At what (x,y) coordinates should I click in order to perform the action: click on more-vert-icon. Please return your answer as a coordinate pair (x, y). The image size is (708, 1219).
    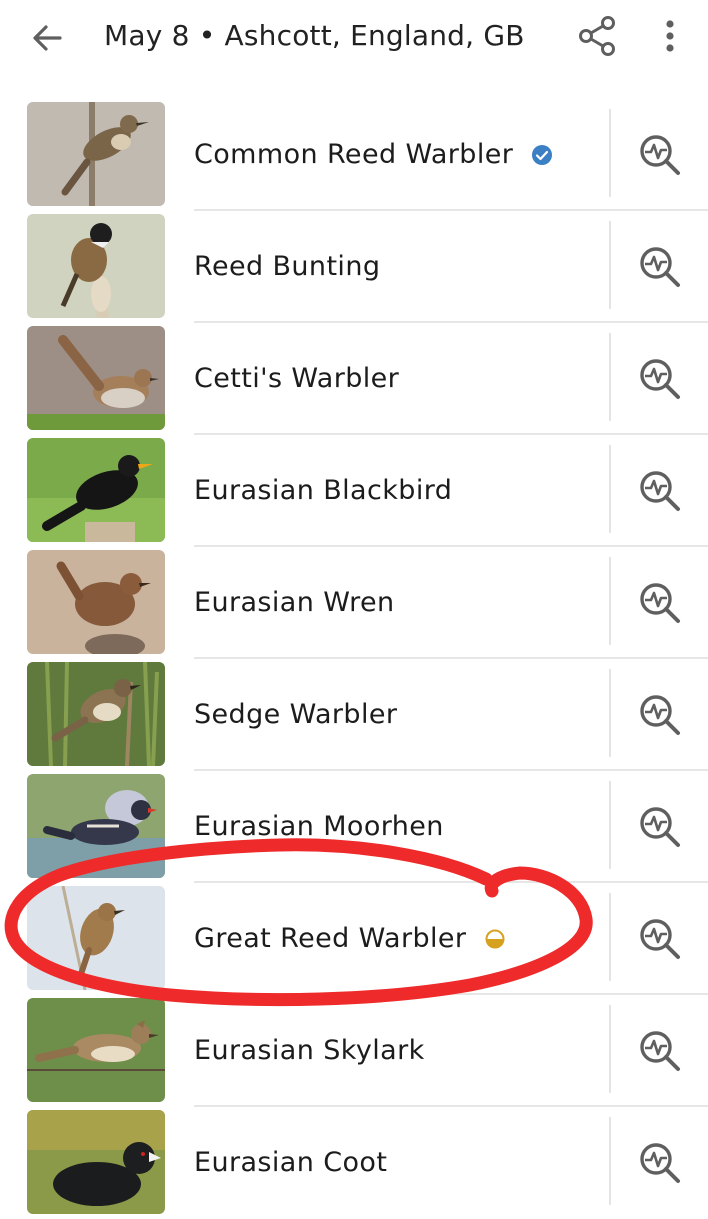
    Looking at the image, I should click on (670, 36).